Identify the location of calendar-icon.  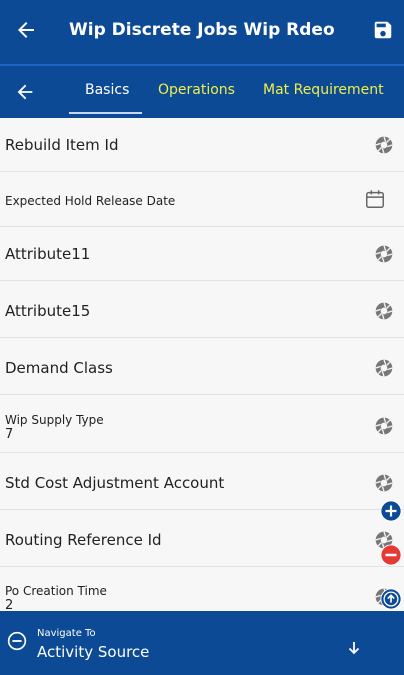
(375, 199).